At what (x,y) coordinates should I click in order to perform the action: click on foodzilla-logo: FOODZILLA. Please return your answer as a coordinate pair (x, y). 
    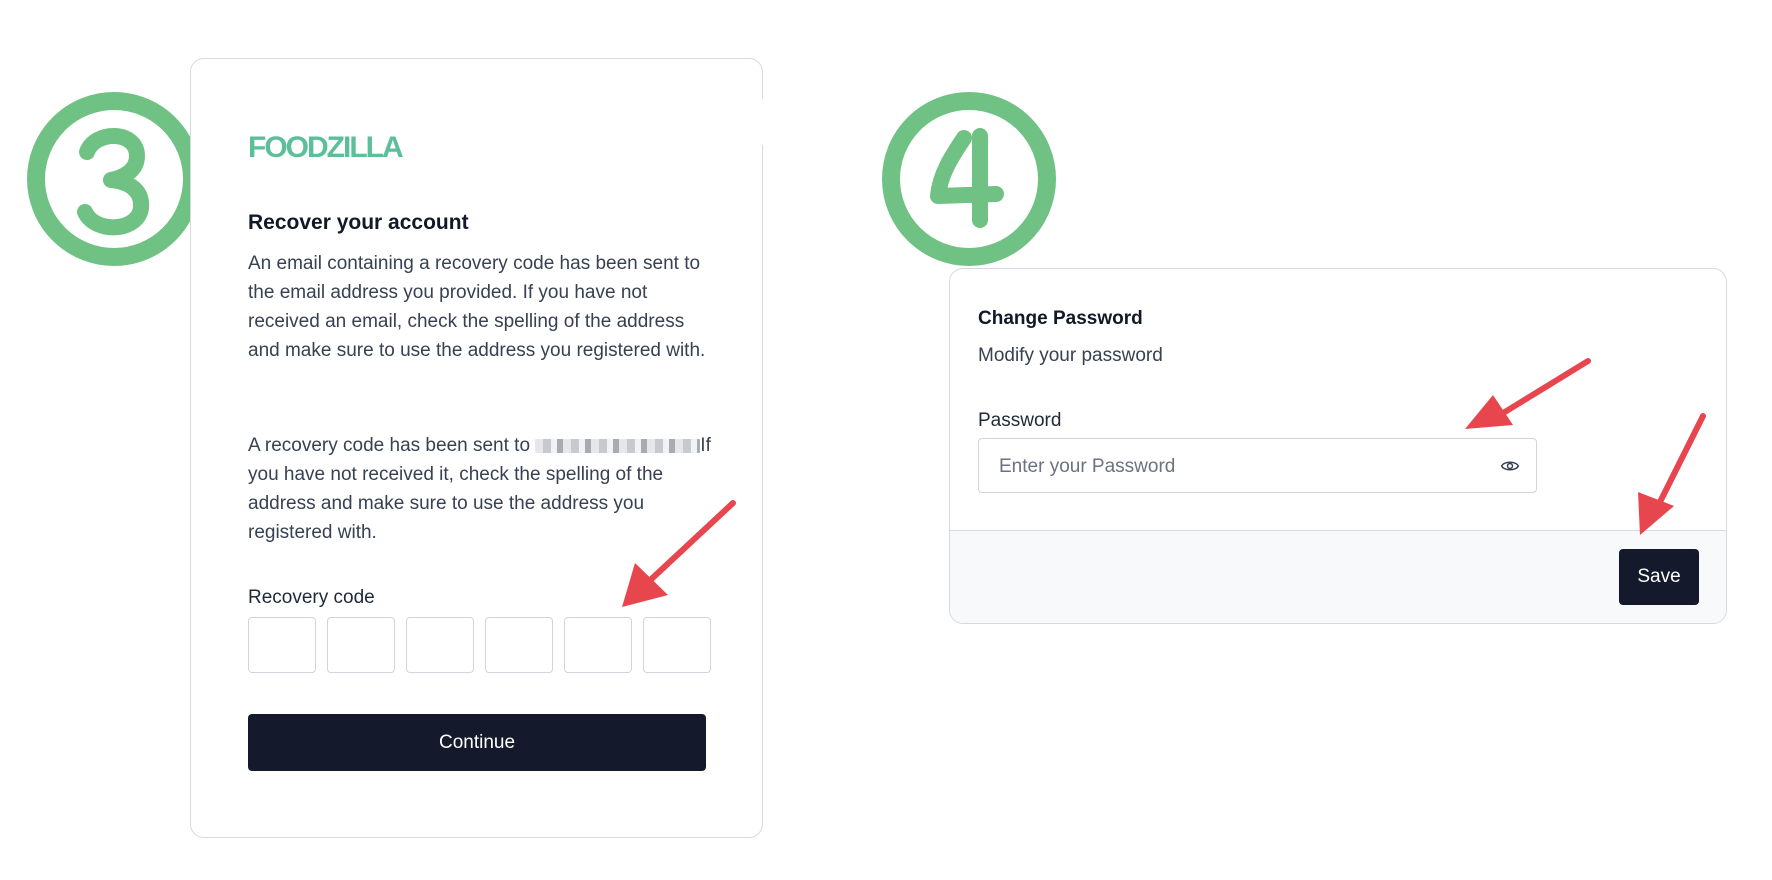
    Looking at the image, I should click on (326, 147).